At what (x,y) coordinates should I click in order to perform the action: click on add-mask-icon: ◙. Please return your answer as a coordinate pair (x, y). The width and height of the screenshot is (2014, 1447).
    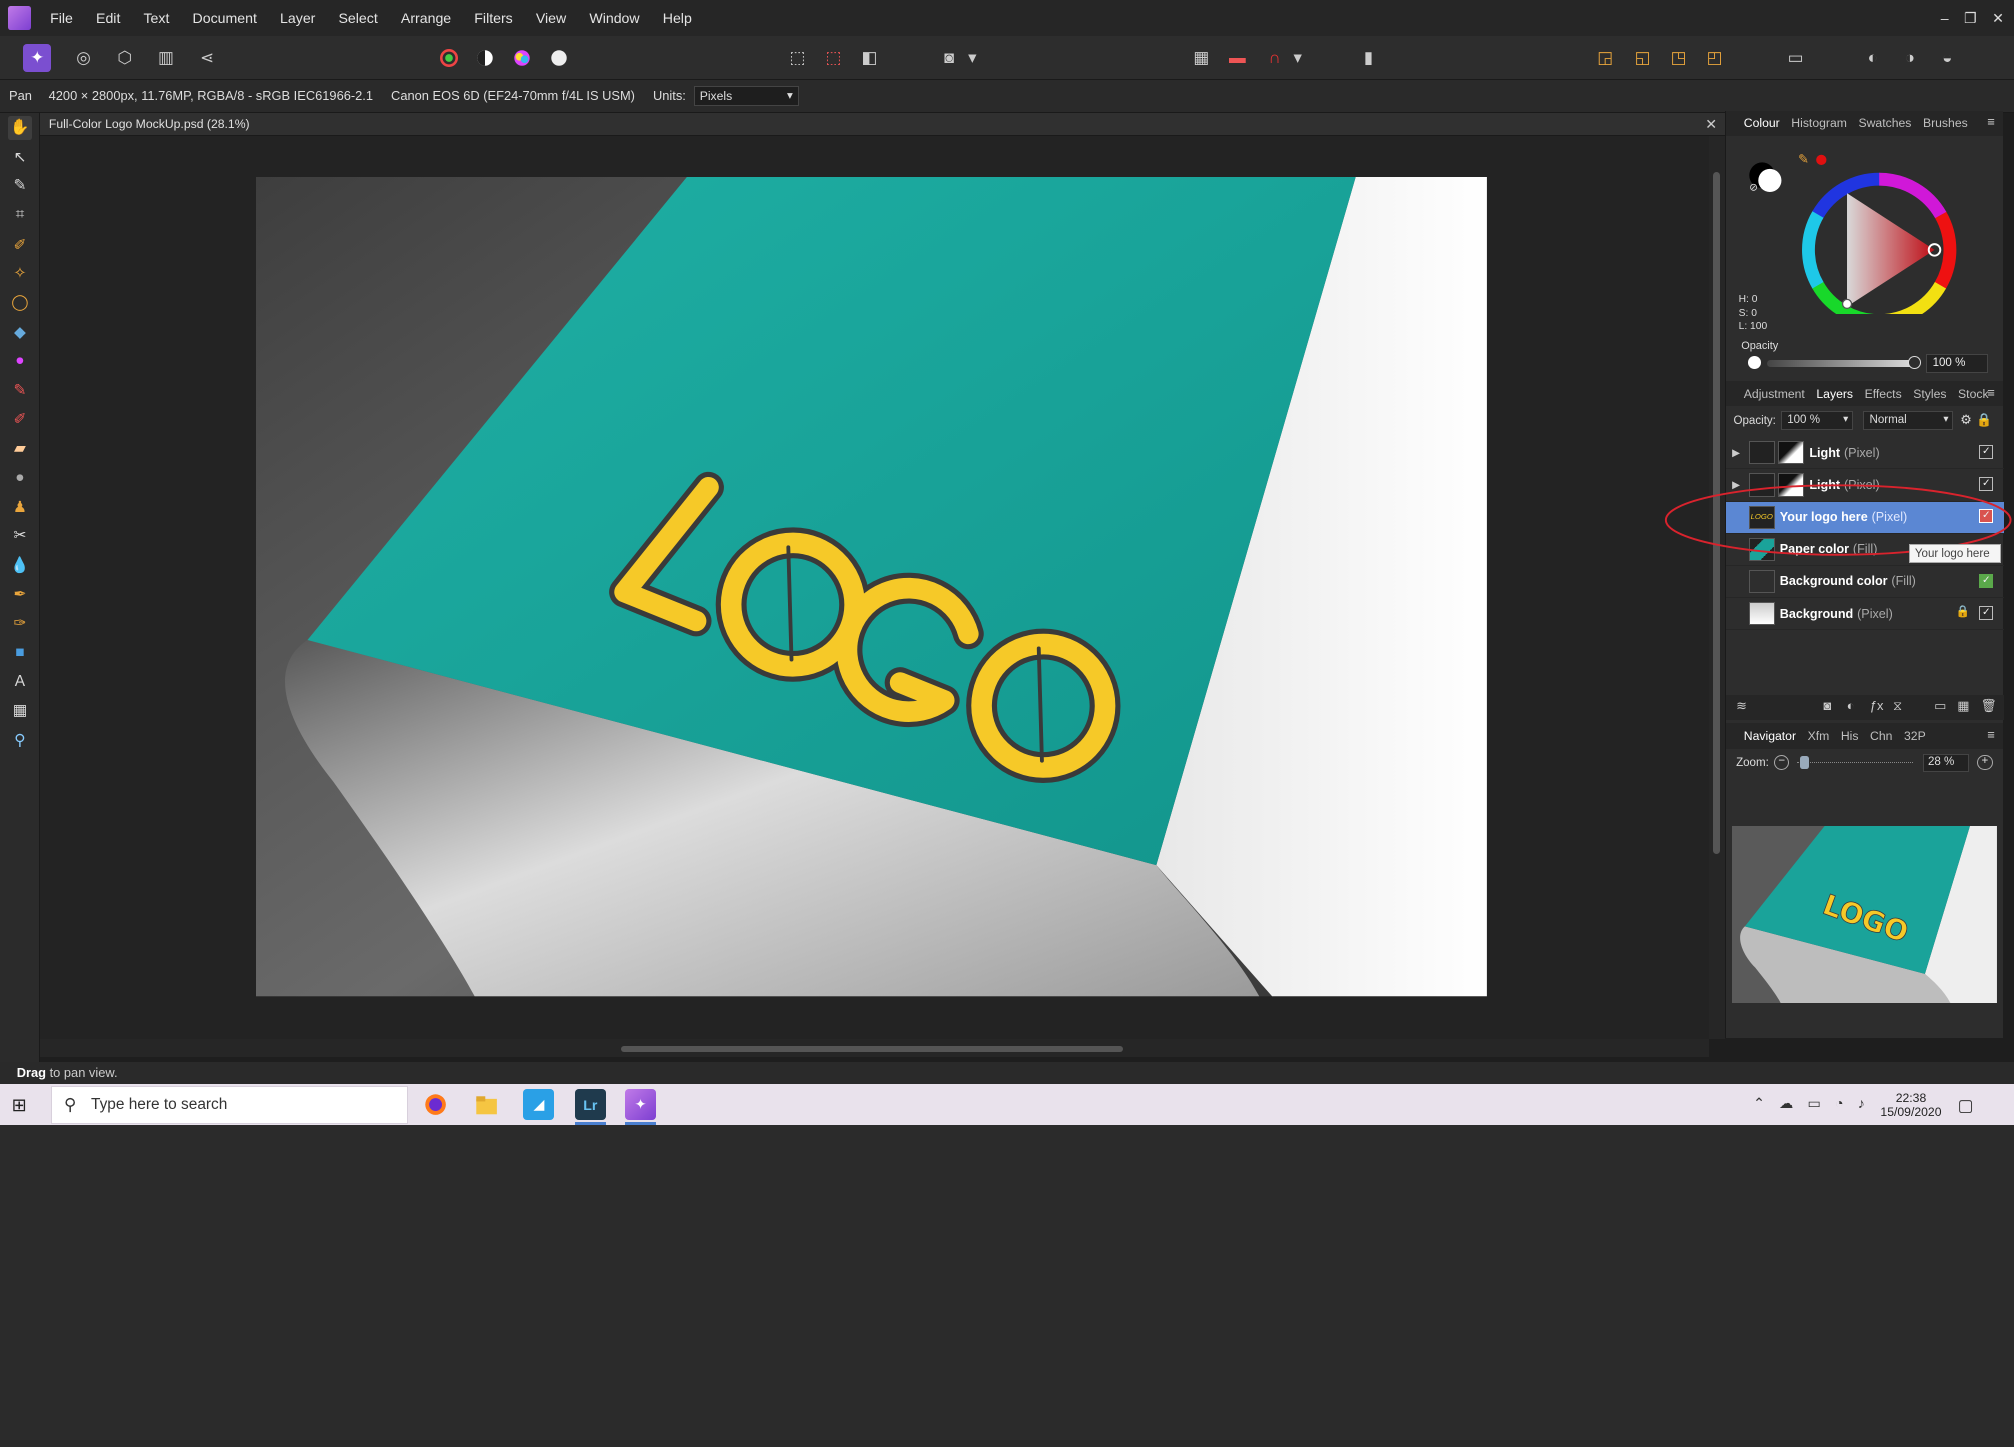
    Looking at the image, I should click on (1828, 705).